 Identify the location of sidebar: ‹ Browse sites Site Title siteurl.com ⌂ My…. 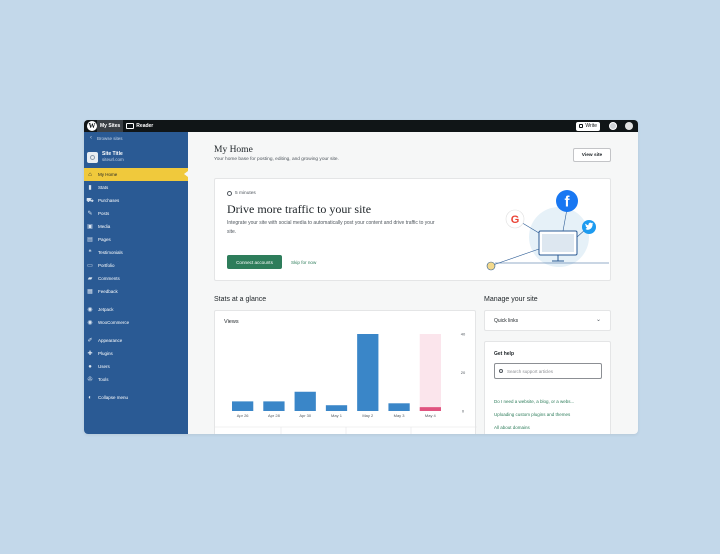
(136, 283).